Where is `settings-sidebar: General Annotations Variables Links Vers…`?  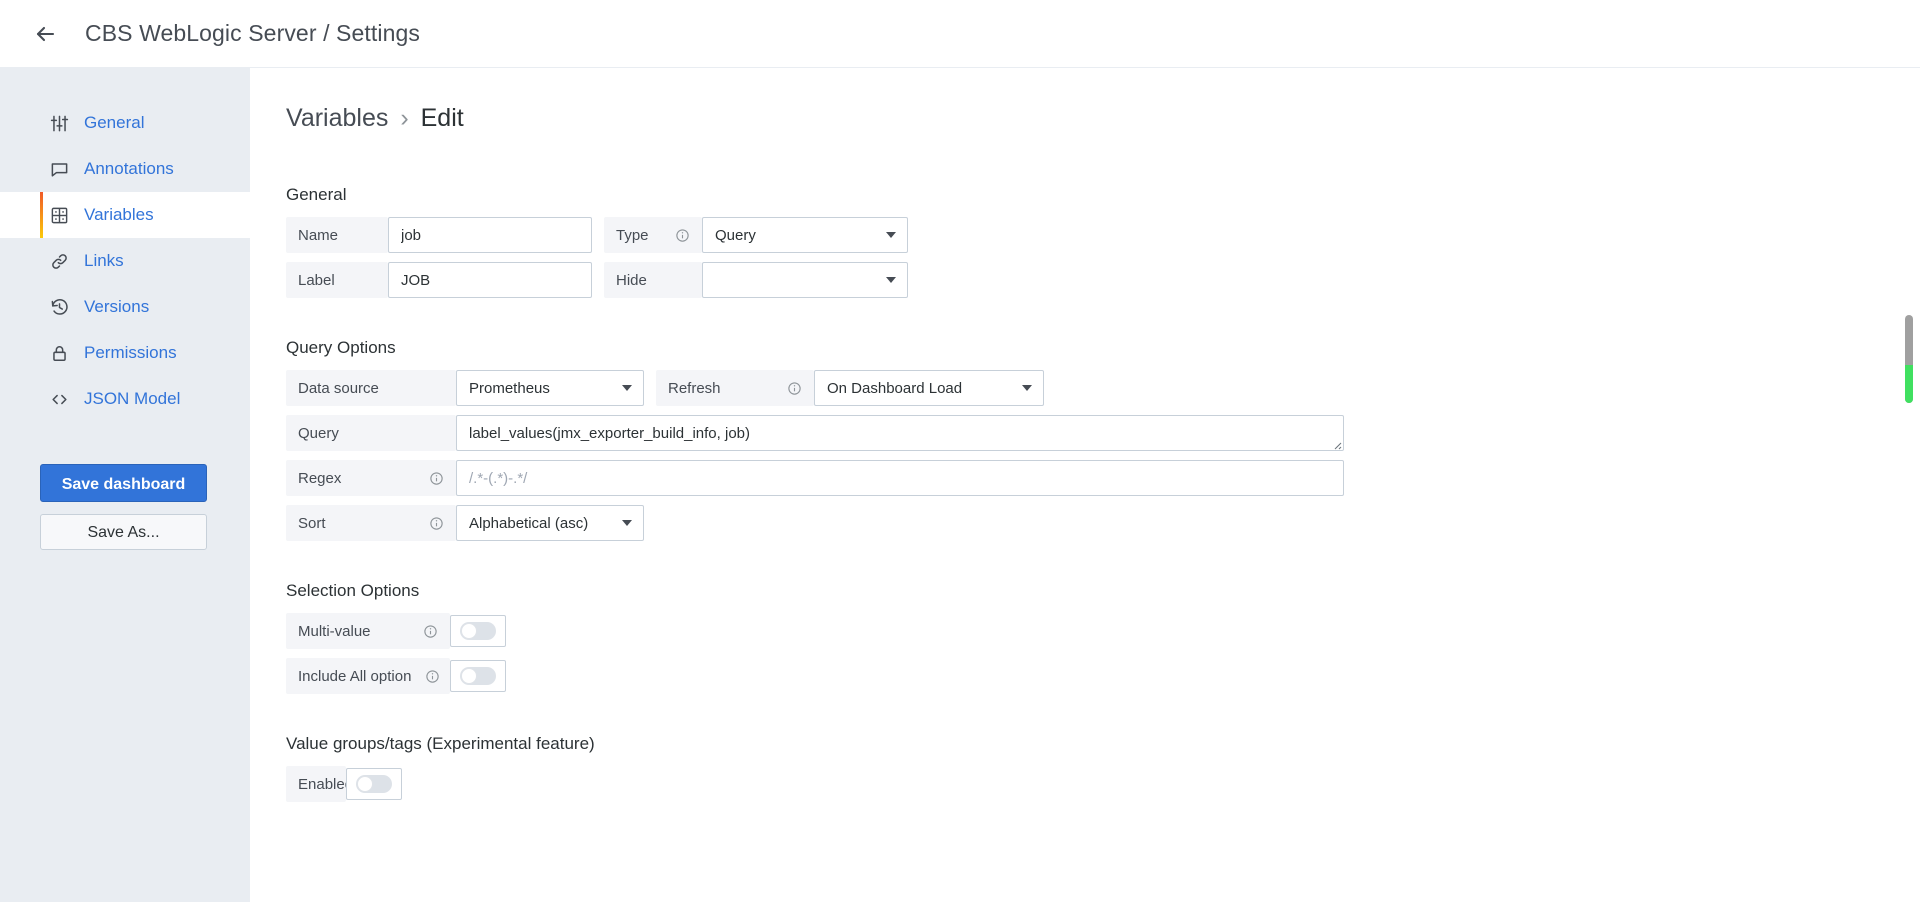
settings-sidebar: General Annotations Variables Links Vers… is located at coordinates (125, 485).